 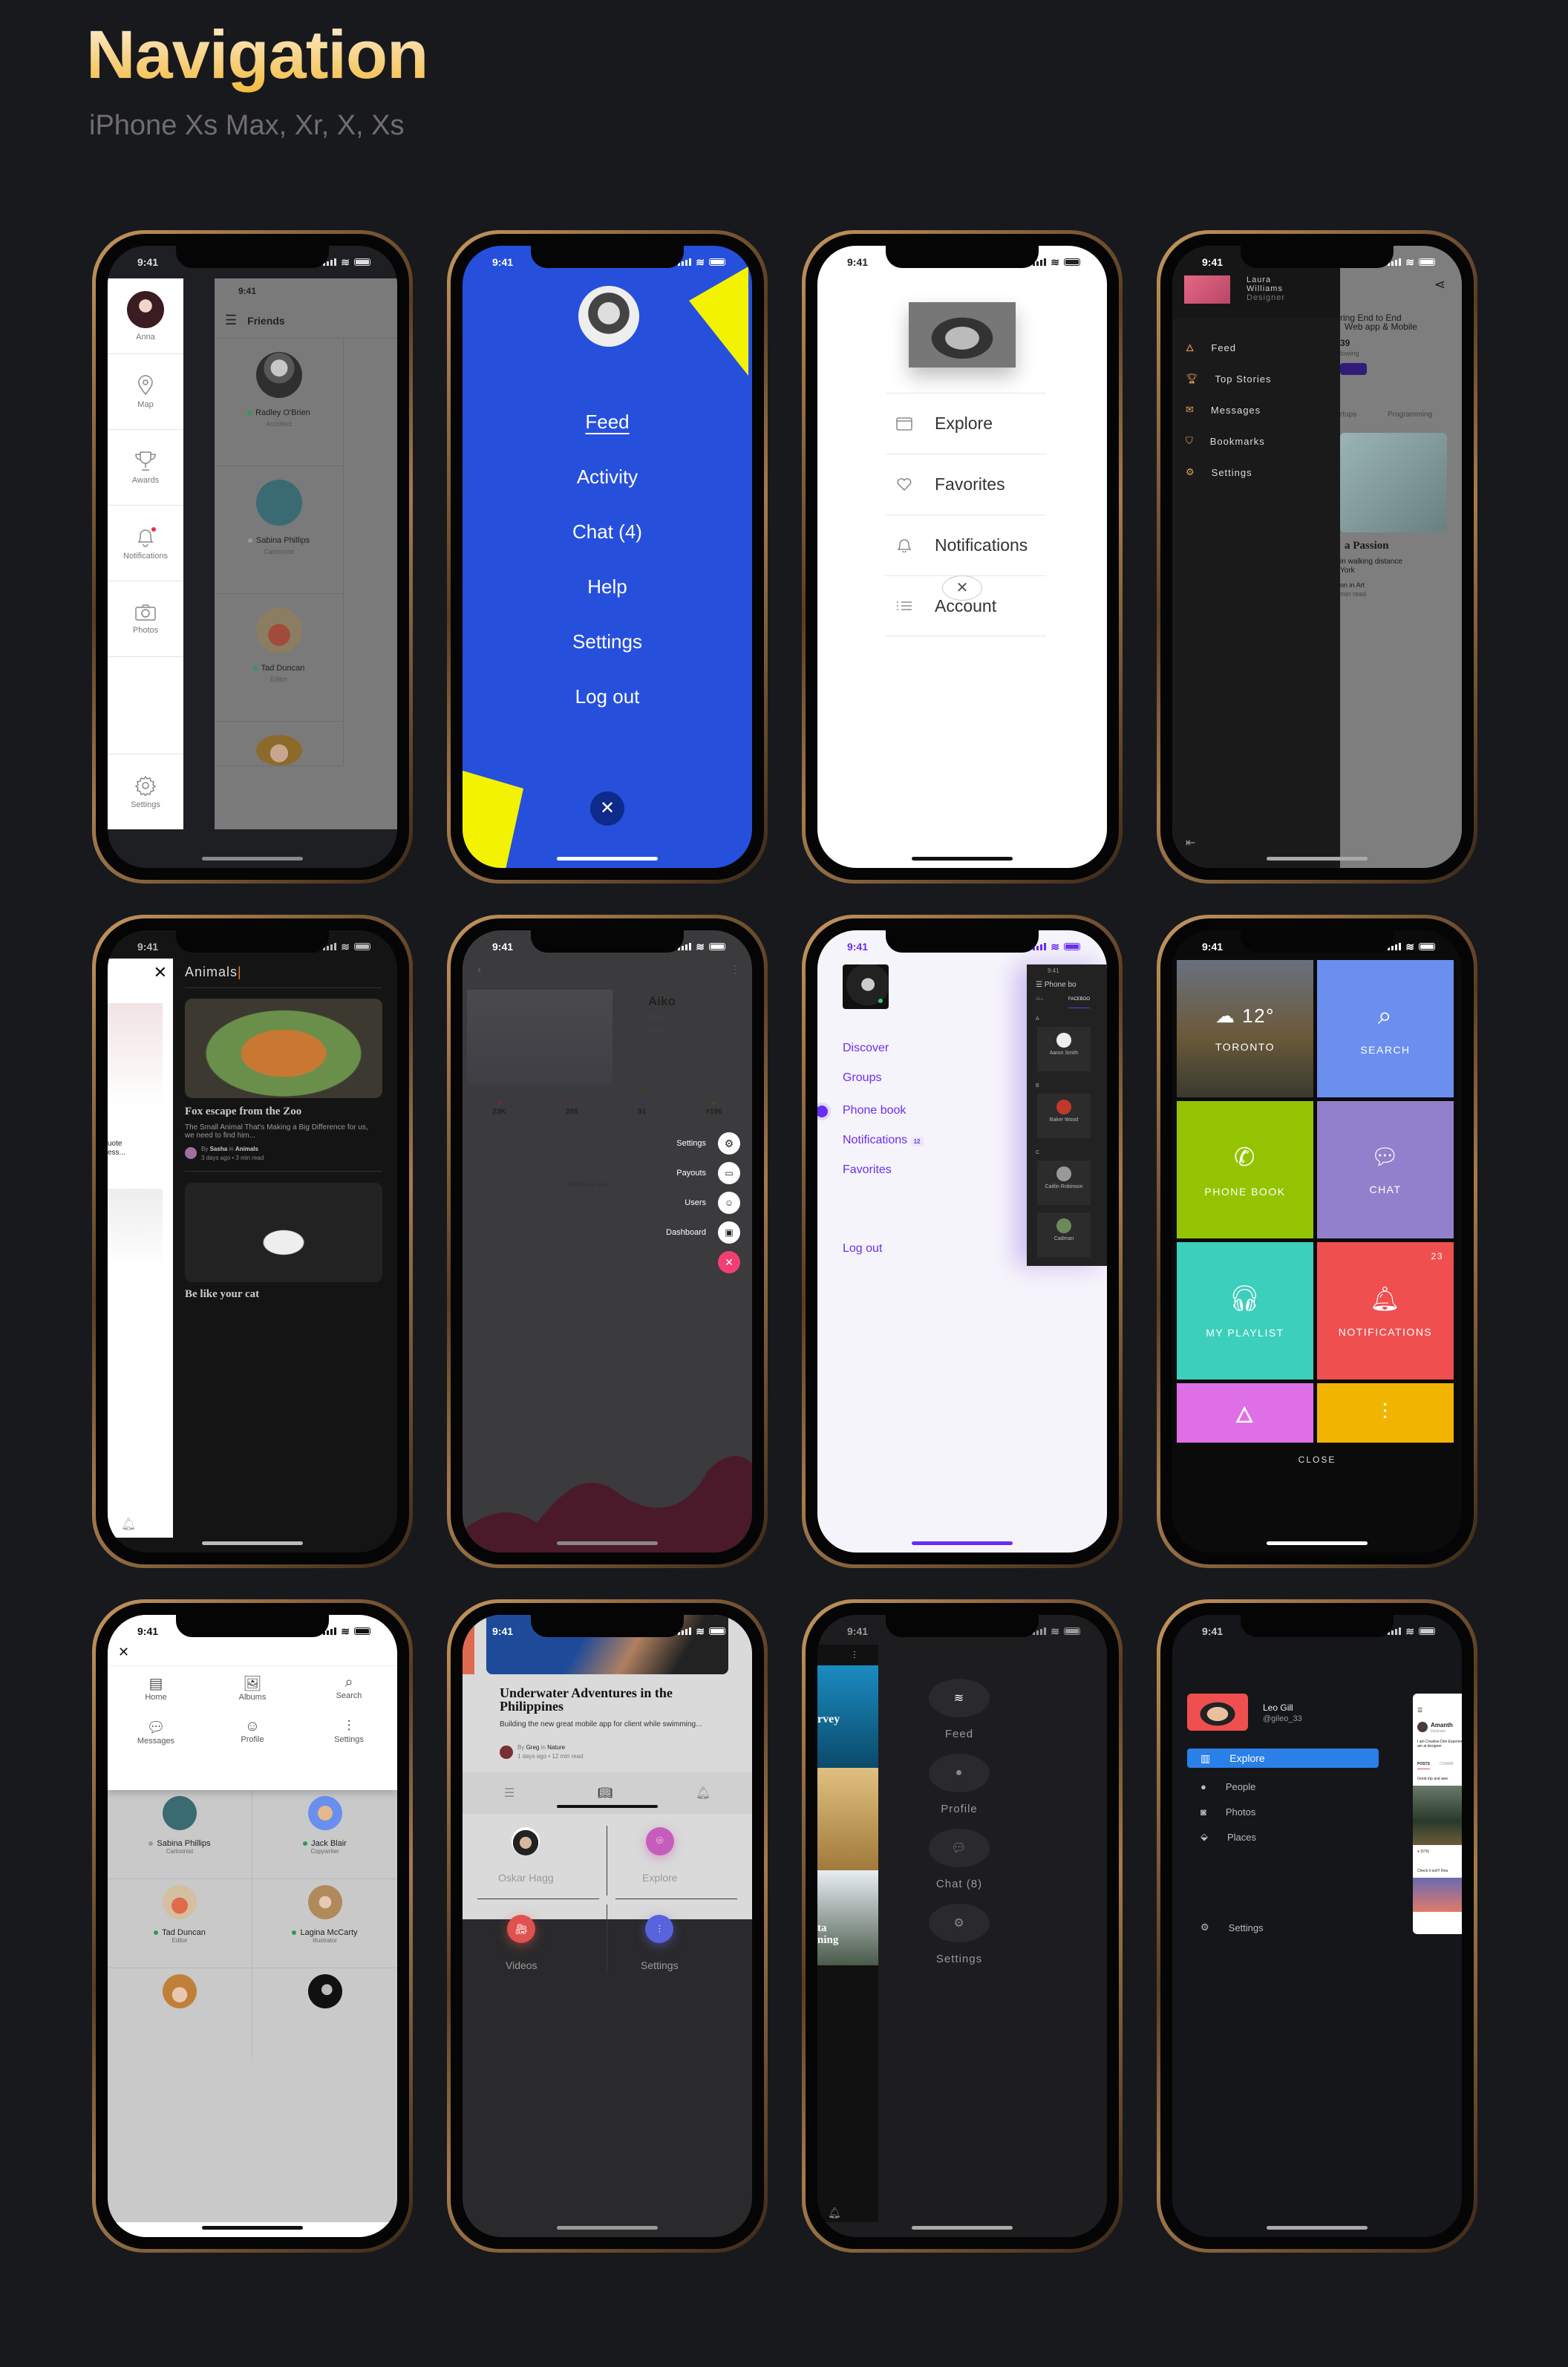 I want to click on grid-item-home: ▤ Home, so click(x=156, y=1688).